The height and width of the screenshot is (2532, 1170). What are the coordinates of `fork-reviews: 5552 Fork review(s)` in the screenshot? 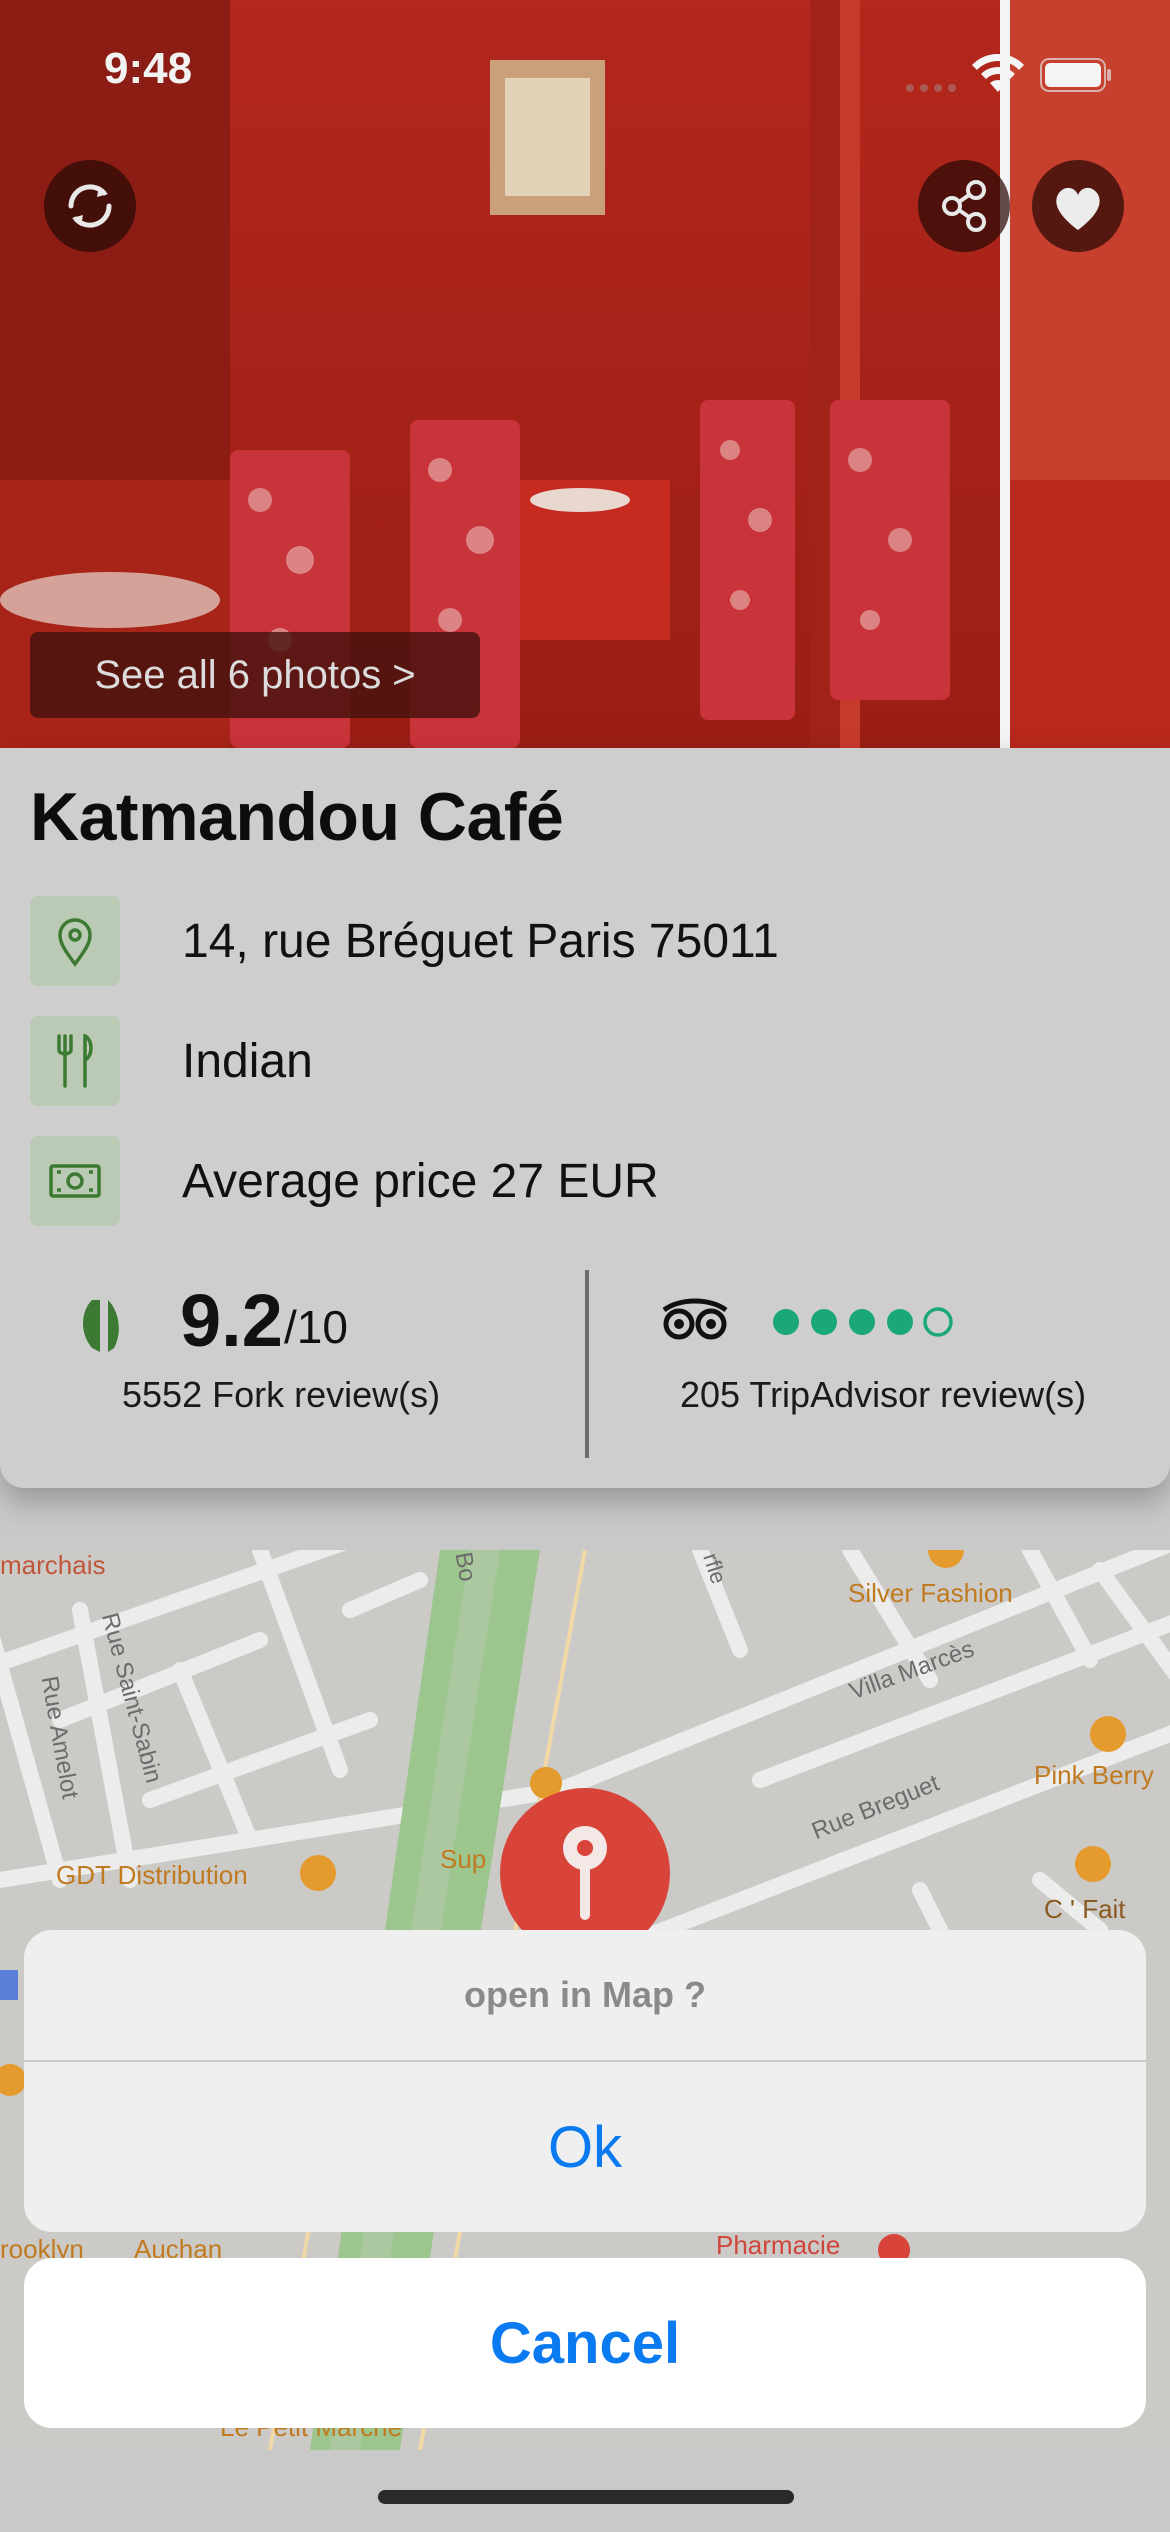 It's located at (281, 1394).